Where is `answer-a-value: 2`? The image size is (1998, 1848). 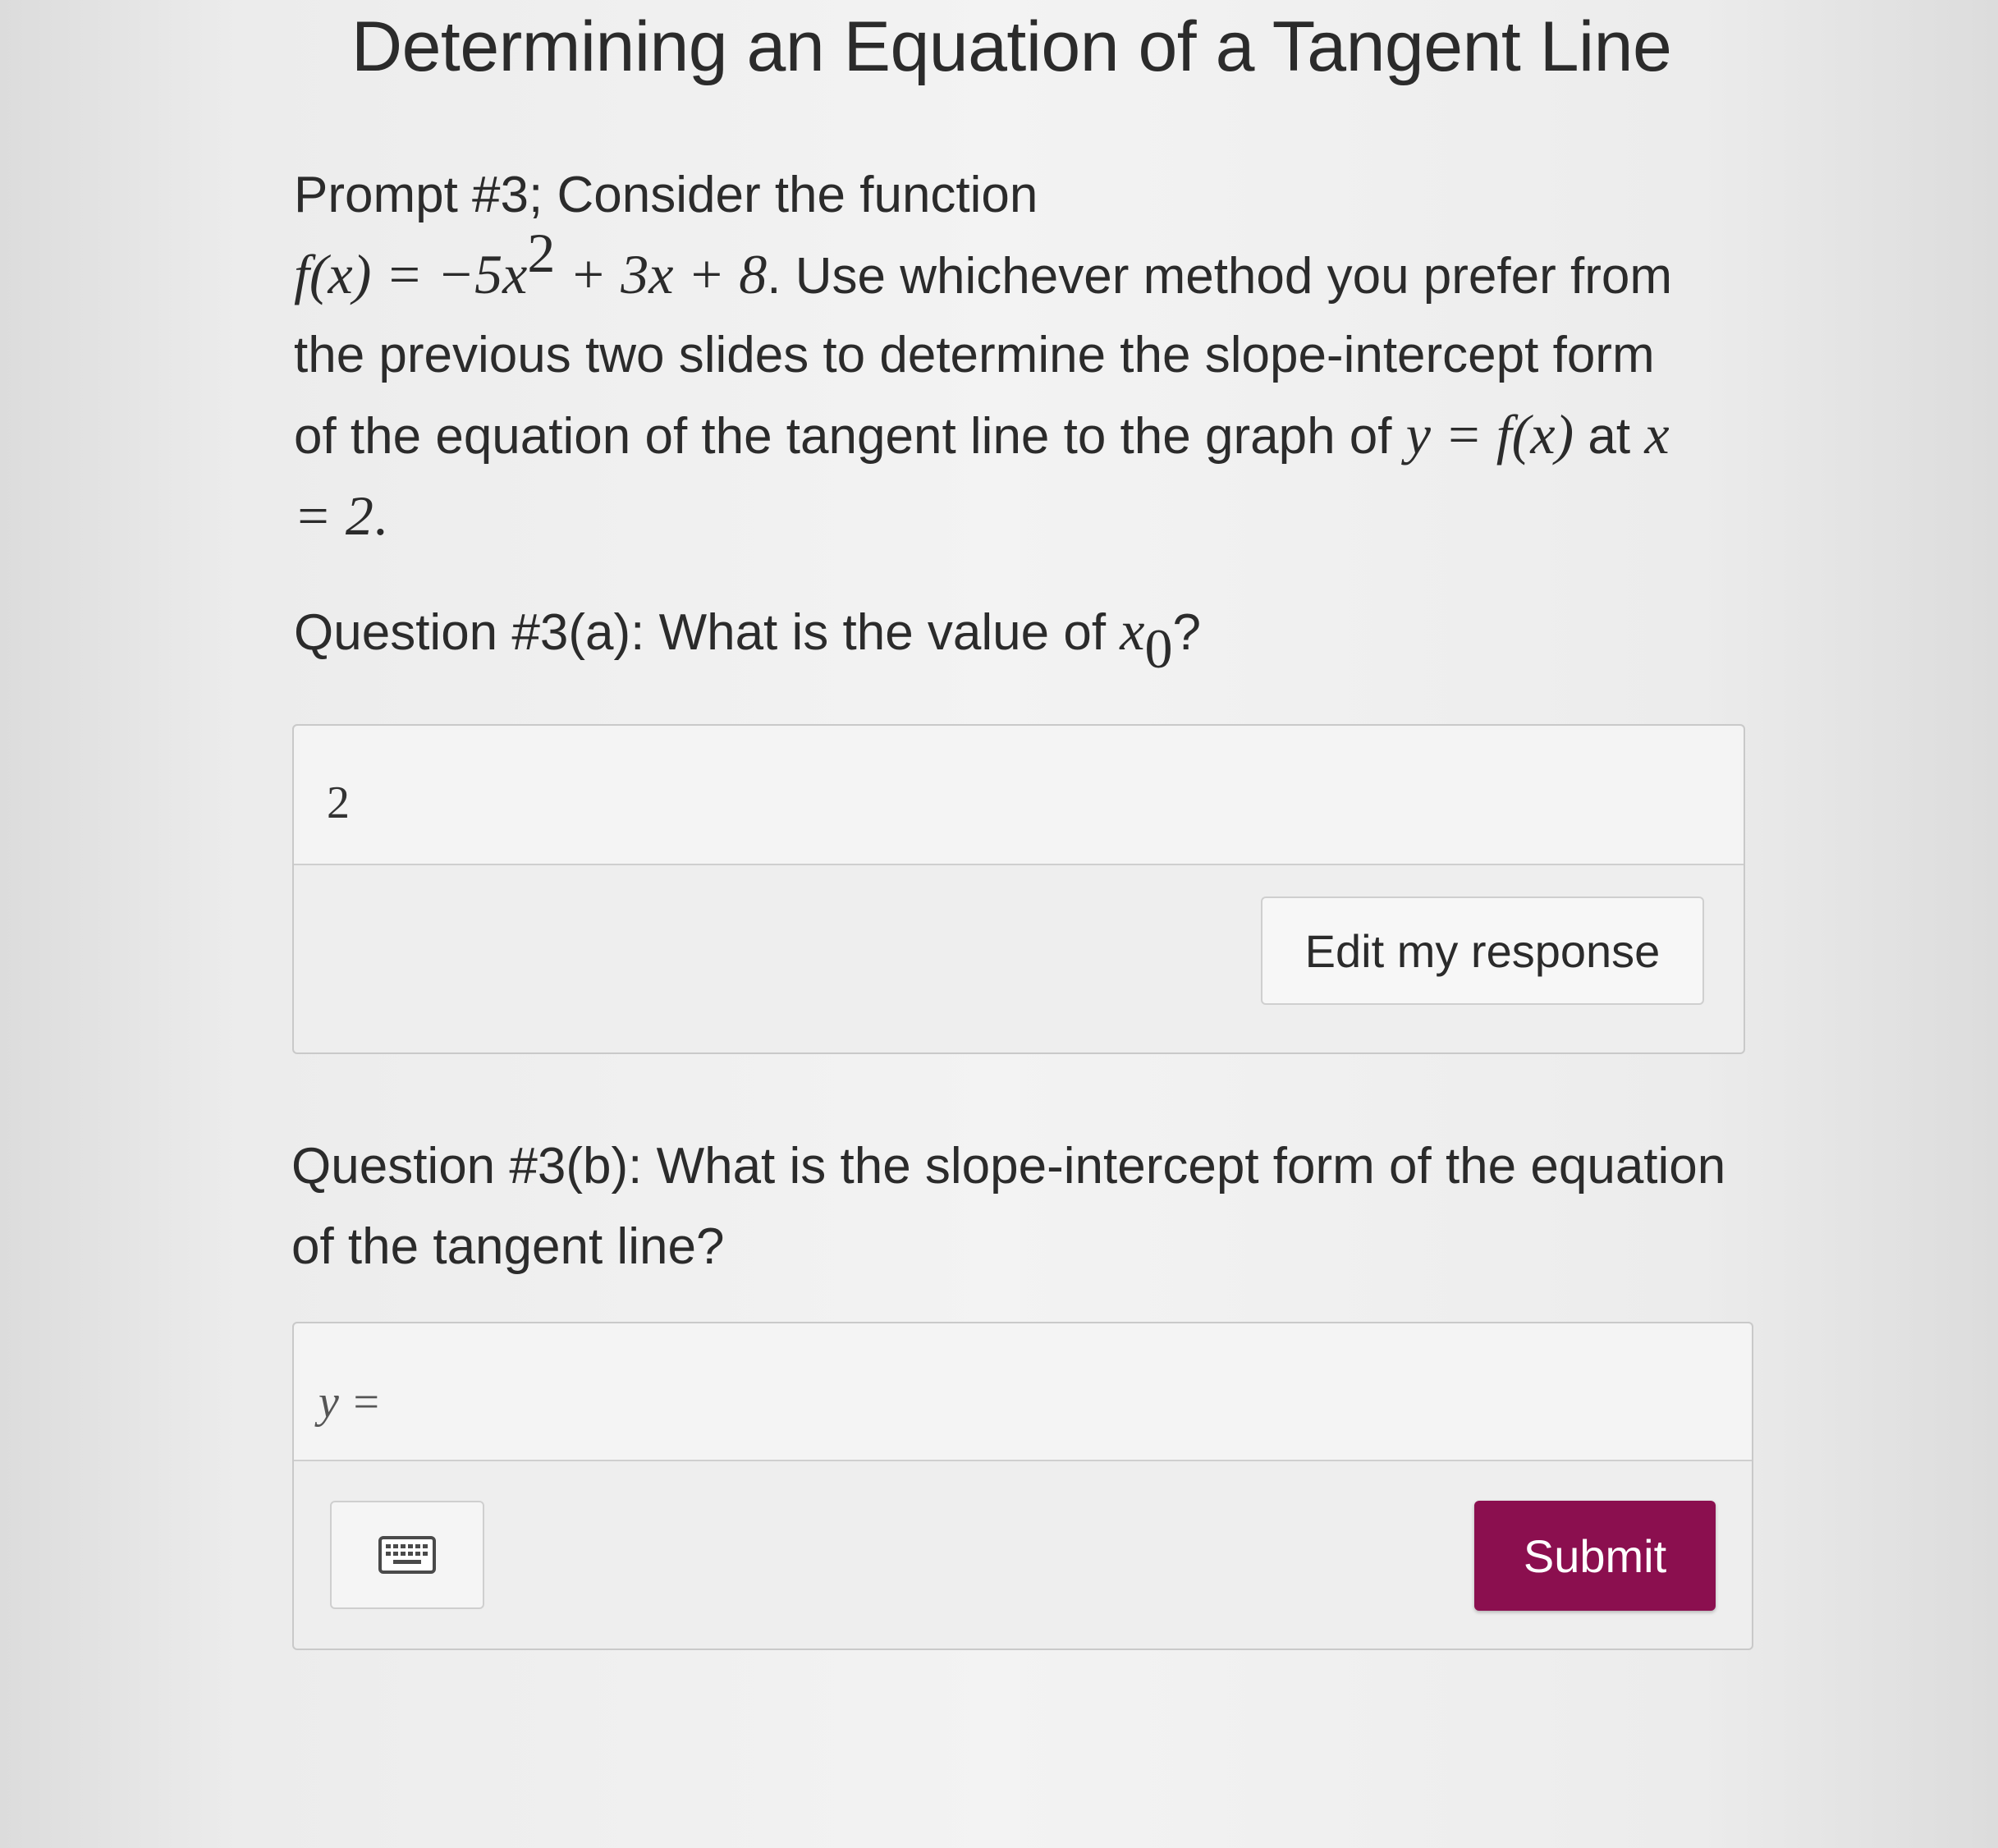
answer-a-value: 2 is located at coordinates (338, 802).